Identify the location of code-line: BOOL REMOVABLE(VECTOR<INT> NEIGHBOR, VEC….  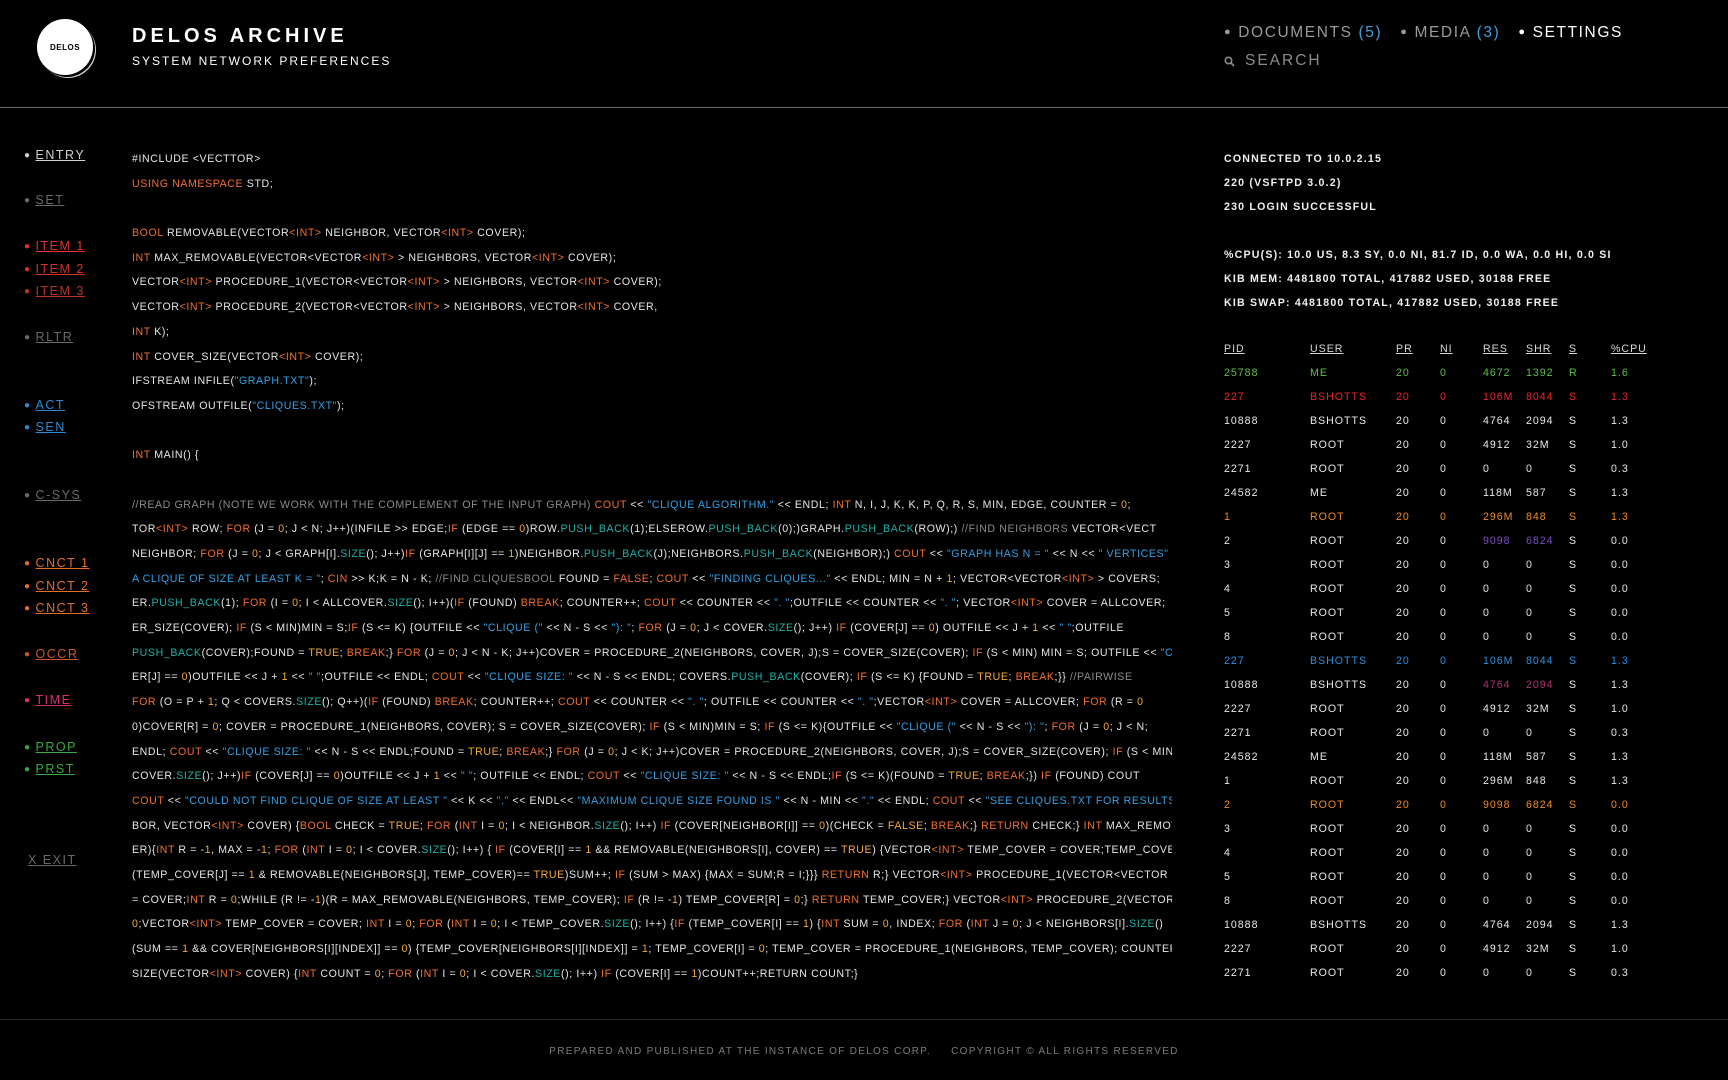
(652, 233).